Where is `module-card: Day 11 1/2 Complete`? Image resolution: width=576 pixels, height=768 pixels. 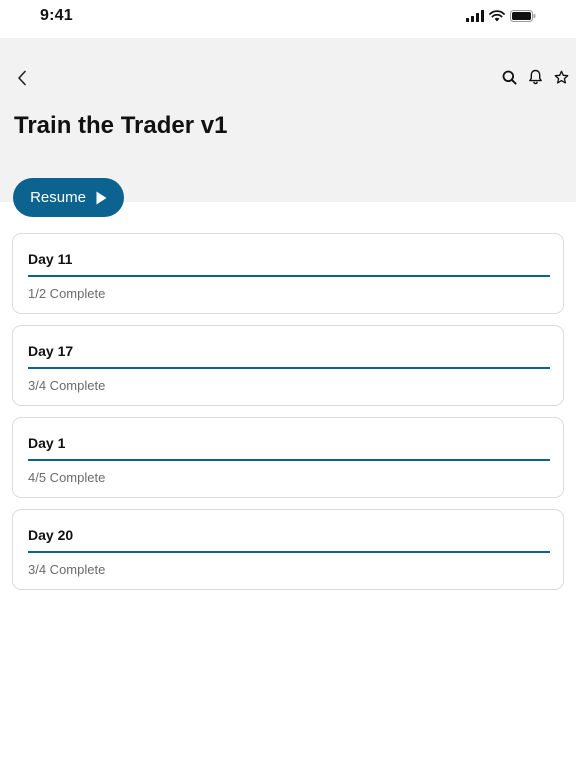 module-card: Day 11 1/2 Complete is located at coordinates (288, 273).